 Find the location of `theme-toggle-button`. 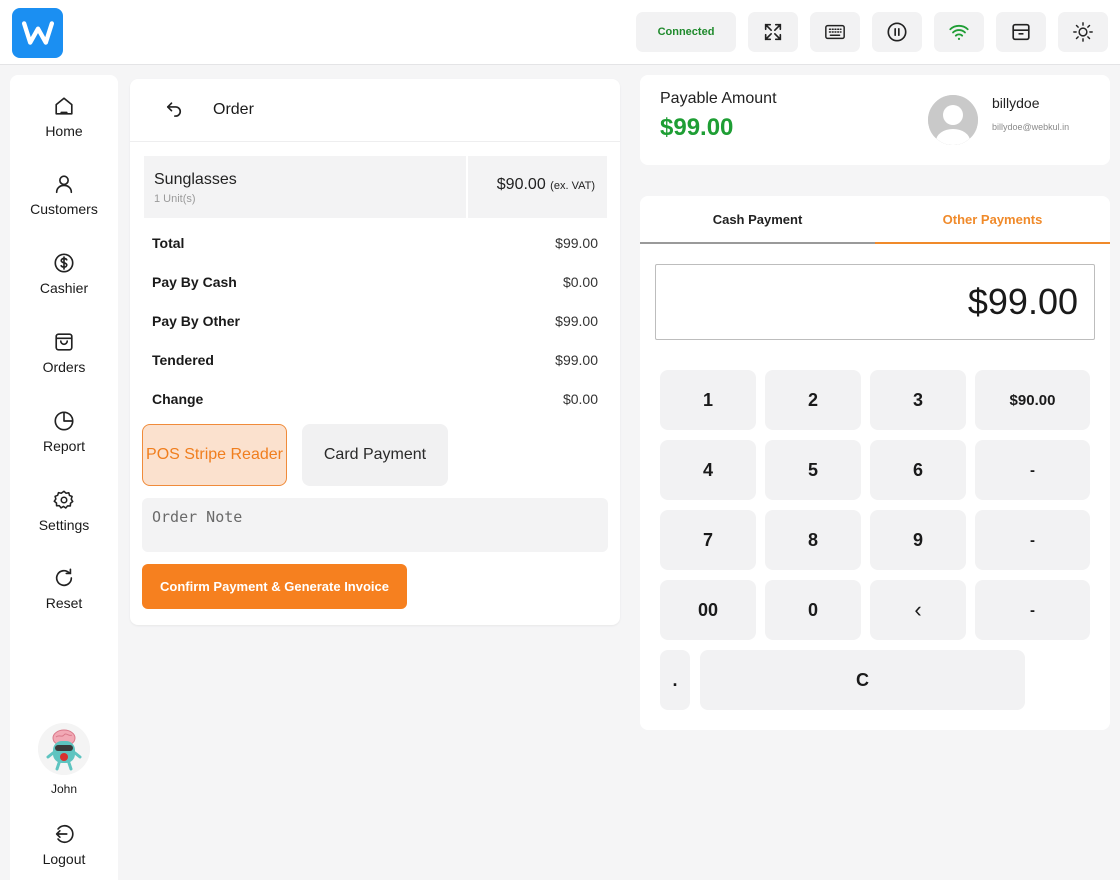

theme-toggle-button is located at coordinates (1083, 32).